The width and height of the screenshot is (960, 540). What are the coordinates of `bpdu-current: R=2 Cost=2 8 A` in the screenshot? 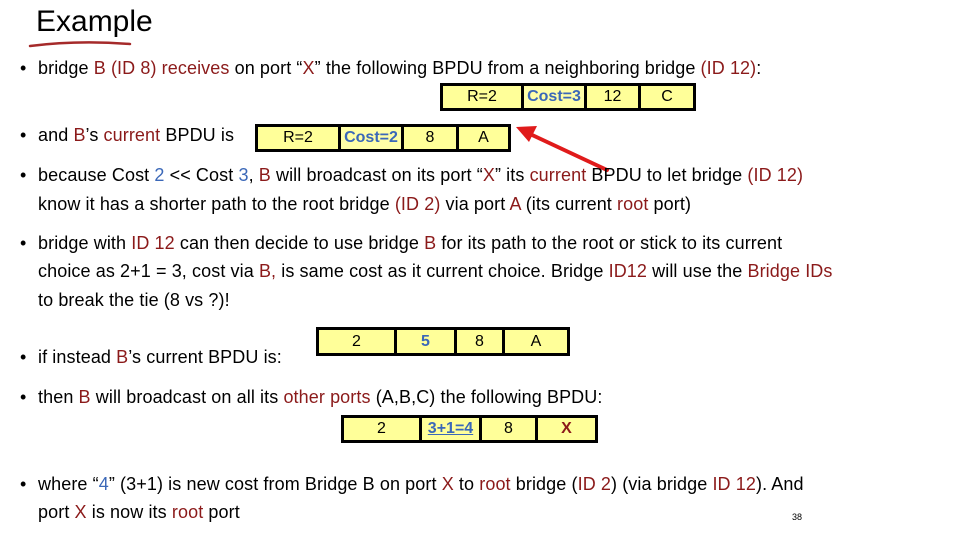 It's located at (383, 138).